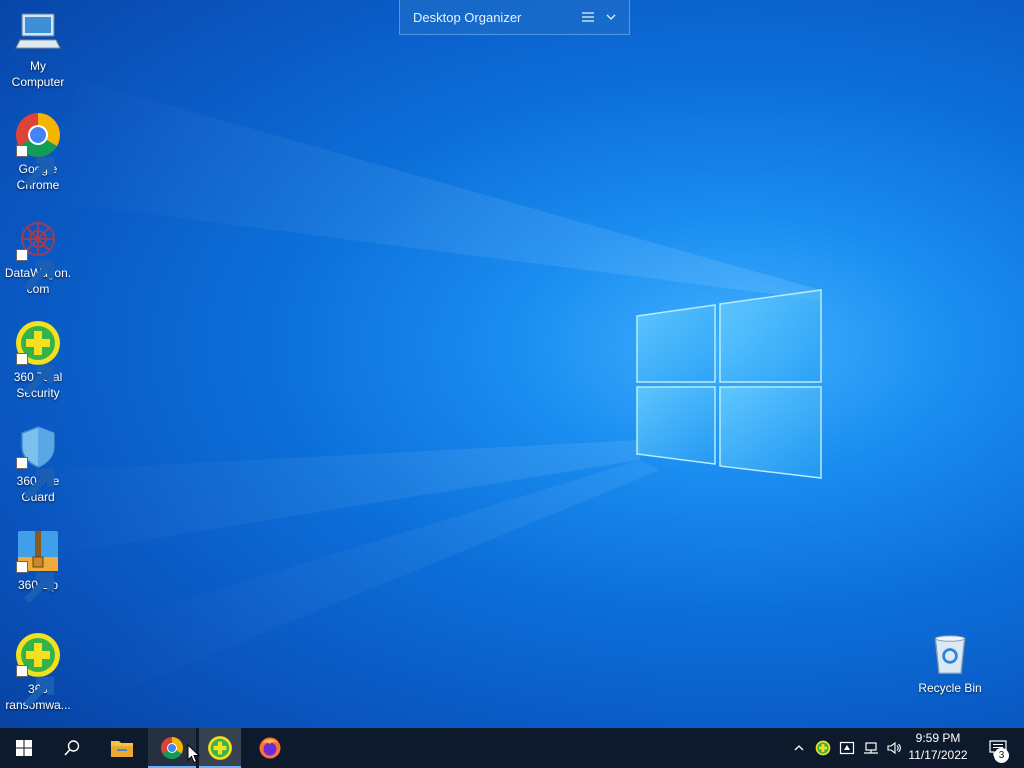 The image size is (1024, 768). Describe the element at coordinates (938, 755) in the screenshot. I see `clock-date: 11/17/2022` at that location.